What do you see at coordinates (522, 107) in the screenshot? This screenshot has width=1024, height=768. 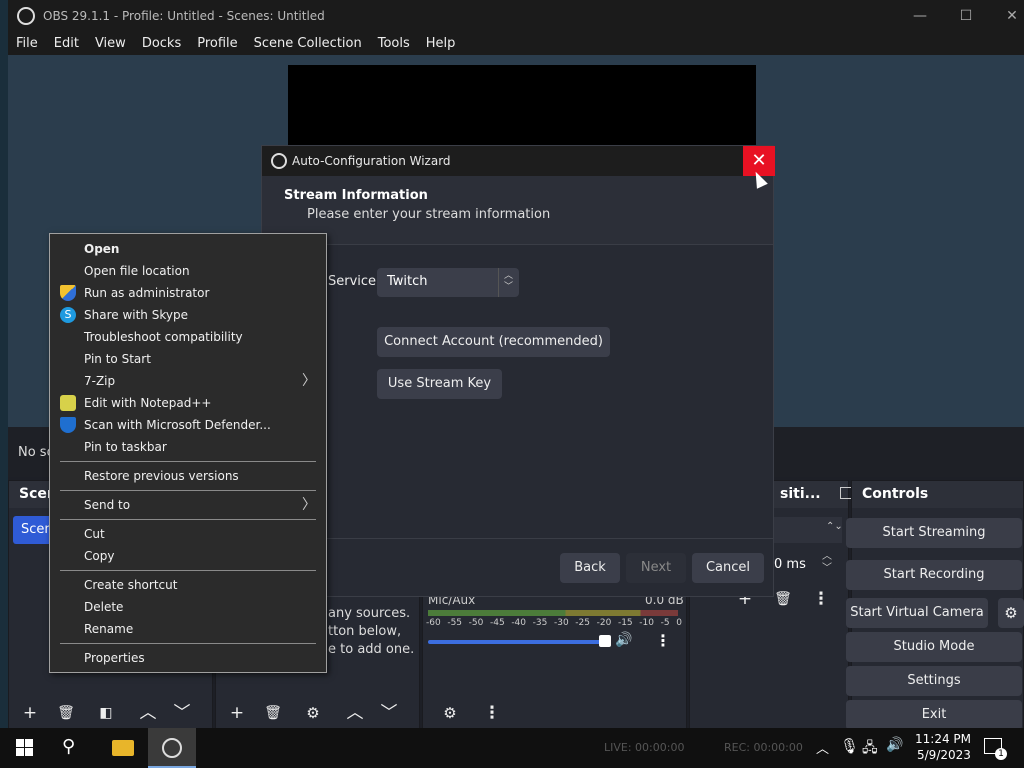 I see `preview-canvas` at bounding box center [522, 107].